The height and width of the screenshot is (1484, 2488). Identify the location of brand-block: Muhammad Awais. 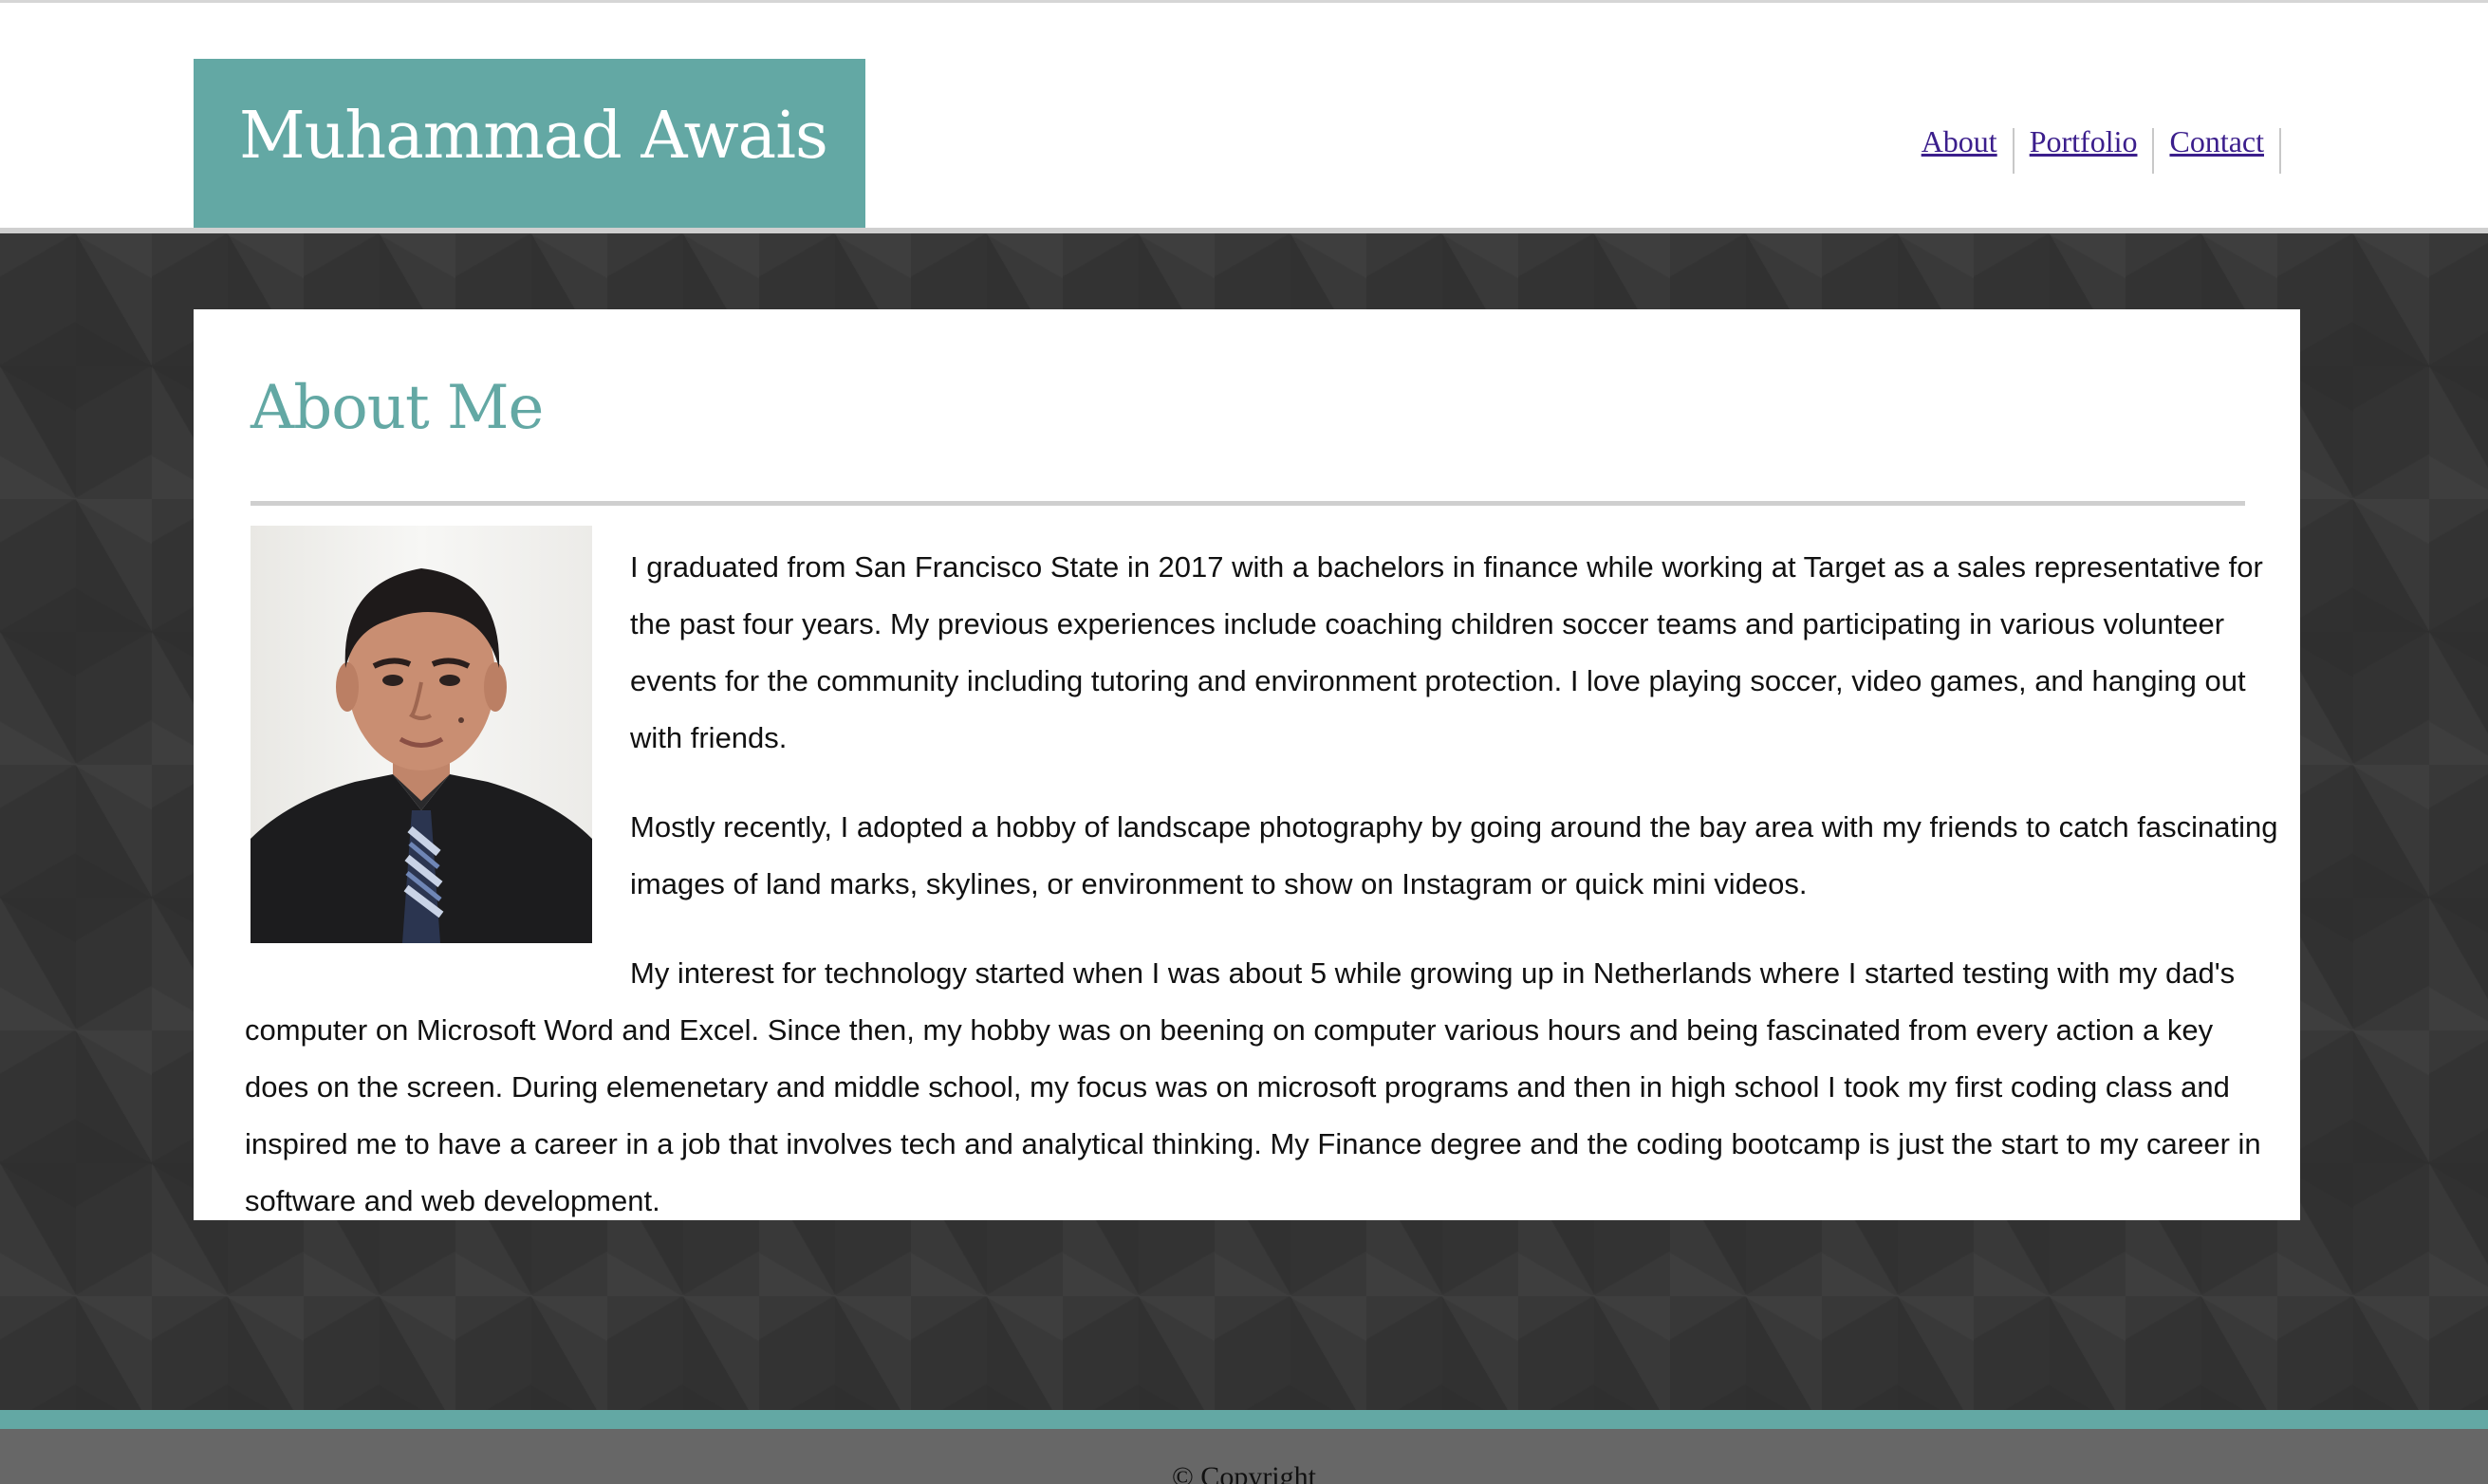
(529, 143).